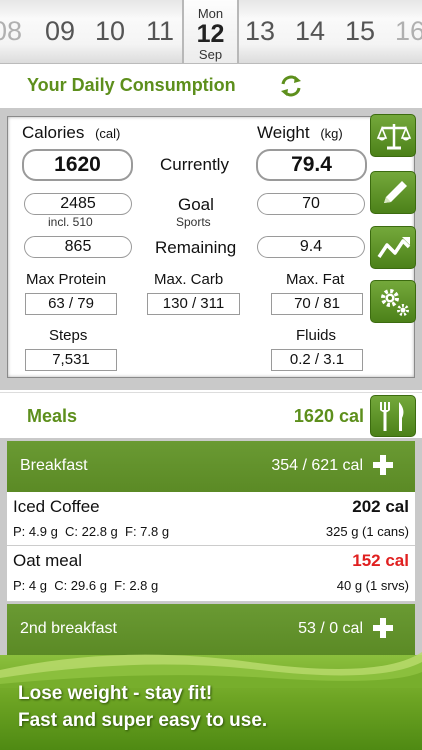 The image size is (422, 750). Describe the element at coordinates (91, 531) in the screenshot. I see `food-macros: P: 4.9 g C: 22.8 g F: 7.8 g` at that location.